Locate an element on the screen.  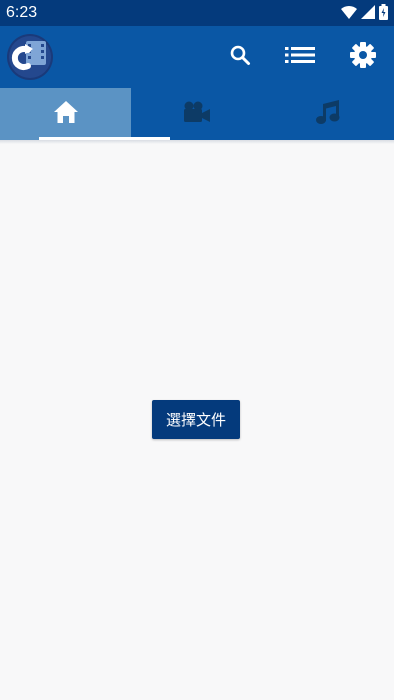
tab-bar is located at coordinates (197, 114).